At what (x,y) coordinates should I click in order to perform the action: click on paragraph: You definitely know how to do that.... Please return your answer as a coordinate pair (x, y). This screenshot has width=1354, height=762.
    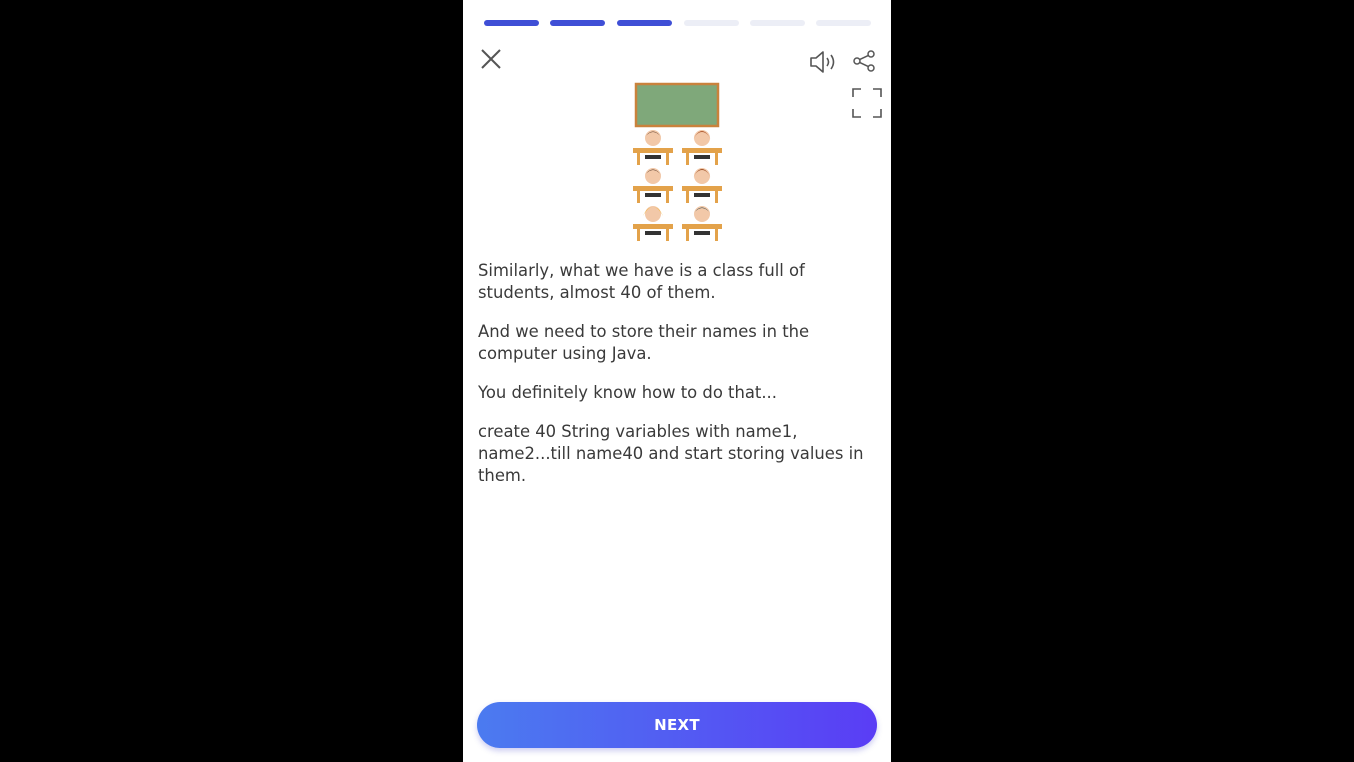
    Looking at the image, I should click on (627, 392).